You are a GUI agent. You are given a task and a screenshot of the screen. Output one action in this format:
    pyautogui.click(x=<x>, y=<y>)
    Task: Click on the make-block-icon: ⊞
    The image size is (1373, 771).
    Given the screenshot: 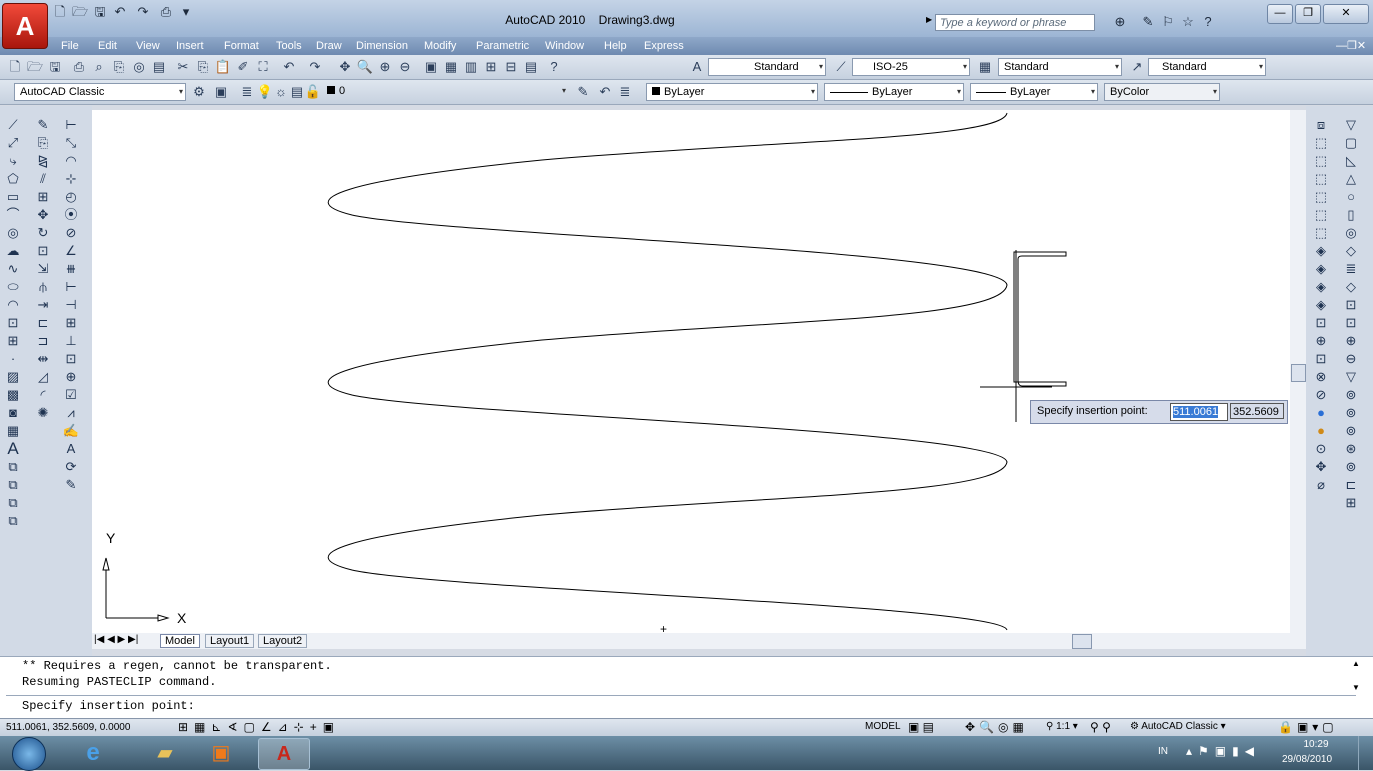 What is the action you would take?
    pyautogui.click(x=13, y=341)
    